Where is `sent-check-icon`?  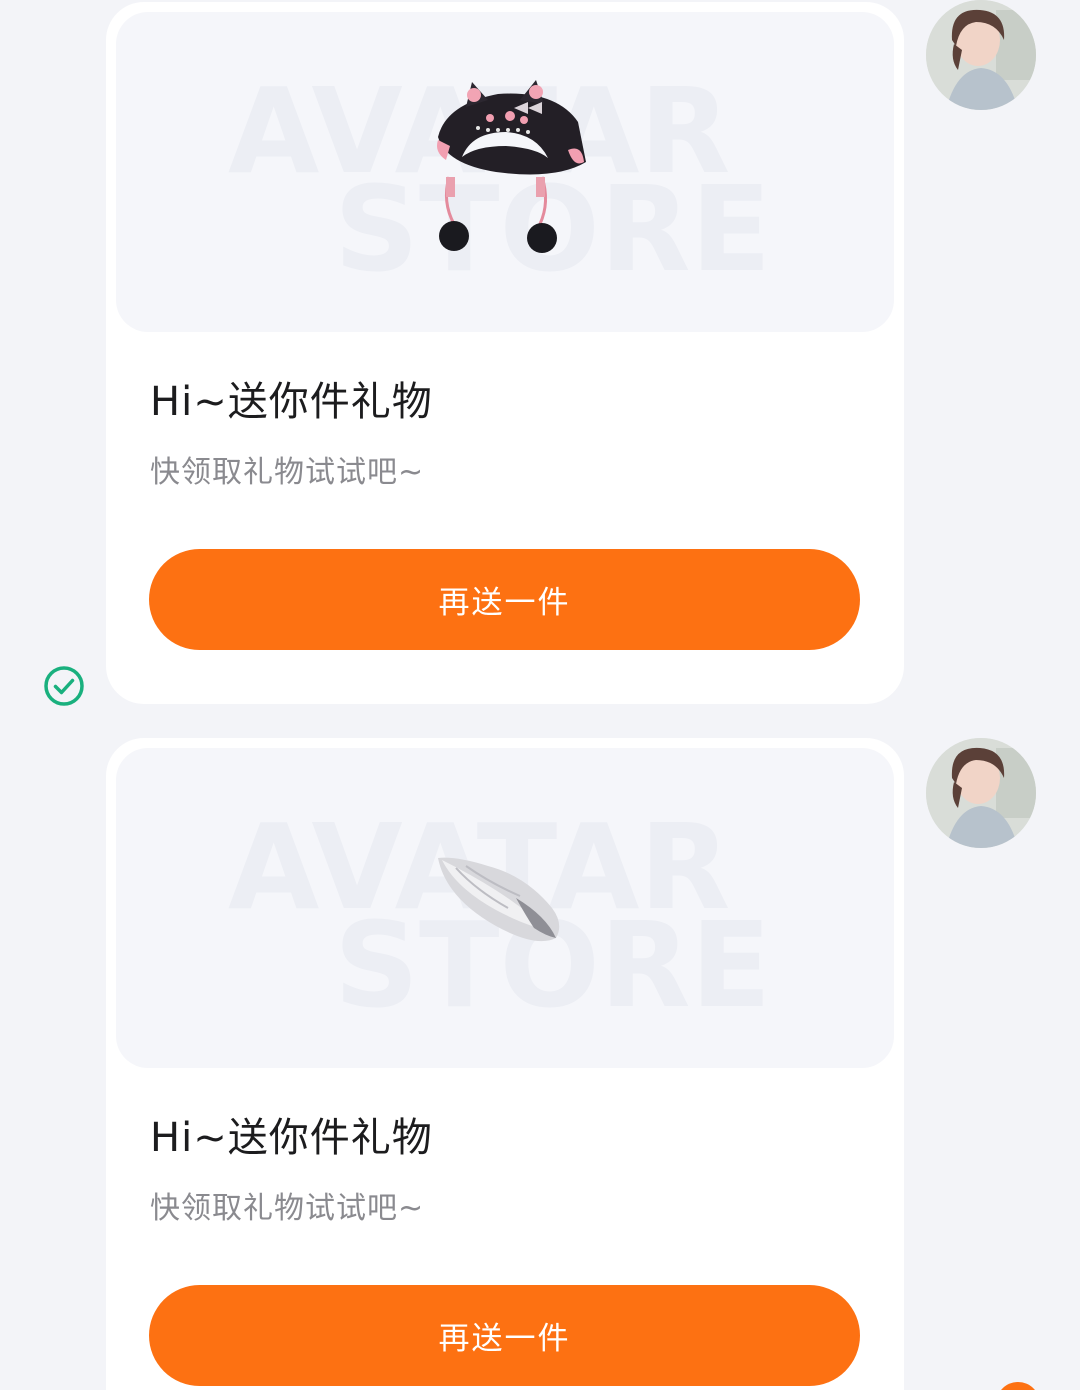 sent-check-icon is located at coordinates (64, 686).